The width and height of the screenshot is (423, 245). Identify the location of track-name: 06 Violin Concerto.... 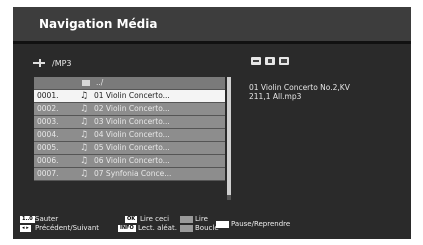
(132, 160).